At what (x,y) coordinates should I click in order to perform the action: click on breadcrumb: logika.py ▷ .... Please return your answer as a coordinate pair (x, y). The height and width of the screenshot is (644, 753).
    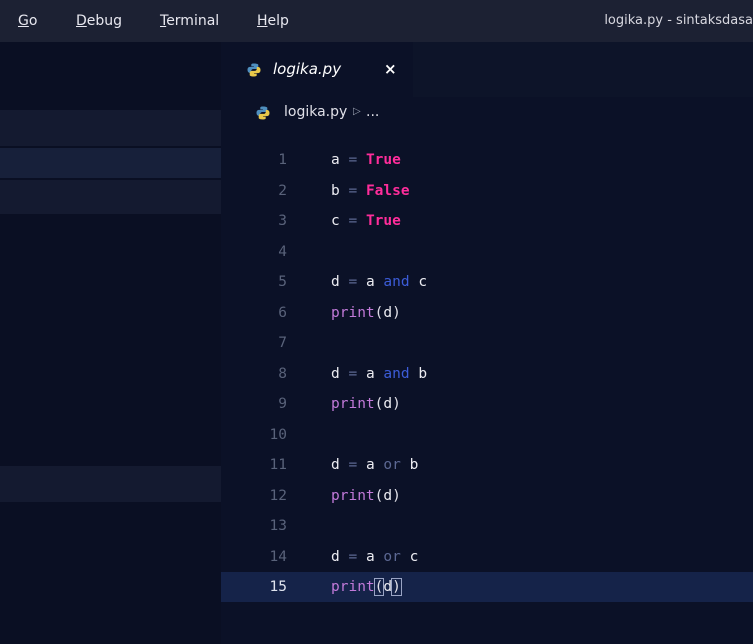
    Looking at the image, I should click on (487, 112).